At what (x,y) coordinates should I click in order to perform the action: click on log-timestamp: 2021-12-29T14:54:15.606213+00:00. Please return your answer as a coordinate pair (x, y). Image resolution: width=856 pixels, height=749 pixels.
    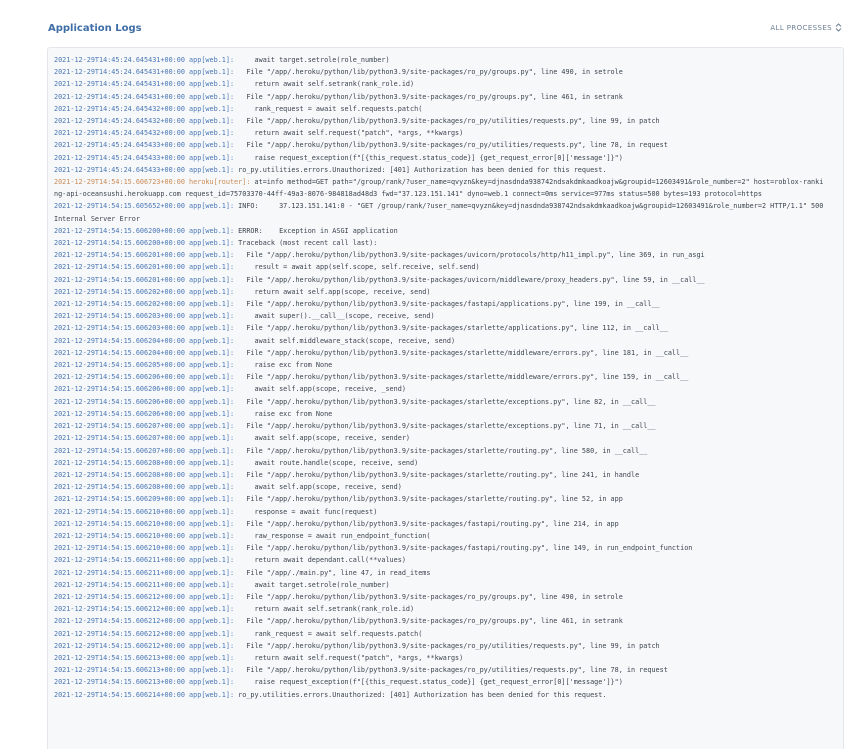
    Looking at the image, I should click on (119, 670).